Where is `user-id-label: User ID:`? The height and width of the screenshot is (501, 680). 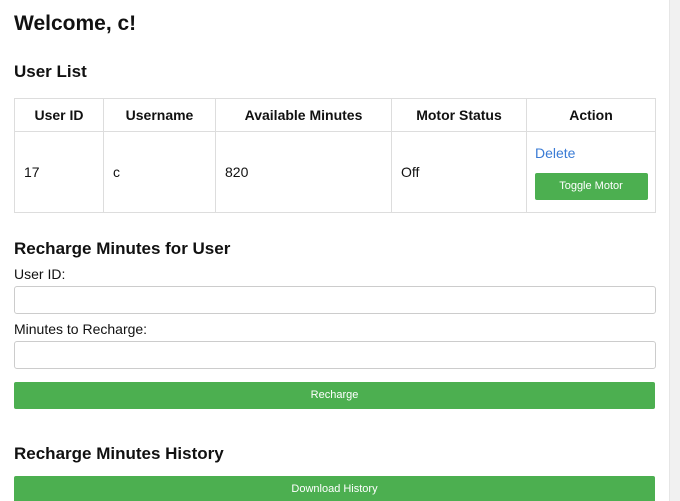 user-id-label: User ID: is located at coordinates (40, 274).